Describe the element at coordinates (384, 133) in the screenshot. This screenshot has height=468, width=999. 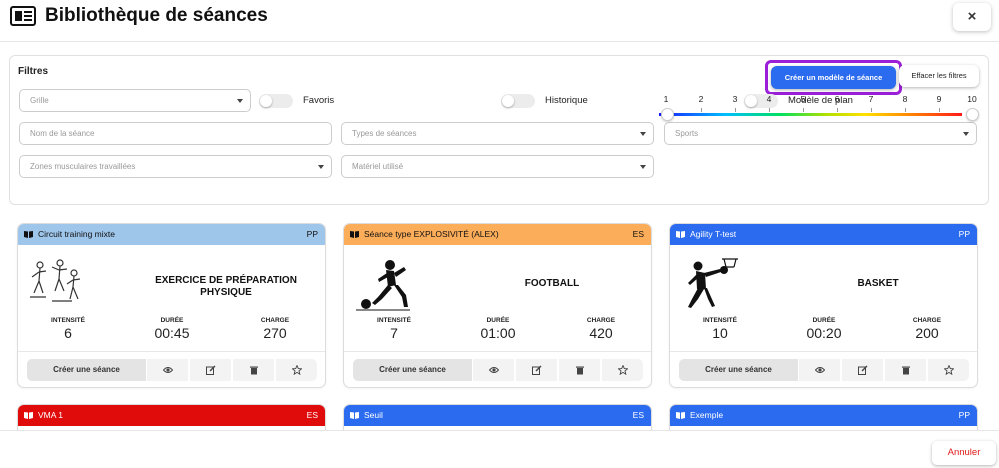
I see `session-types-placeholder: Types de séances` at that location.